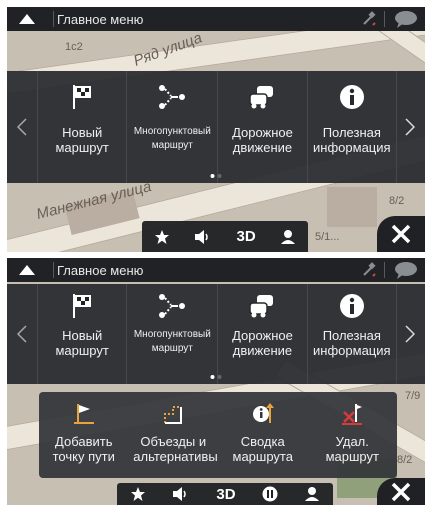 This screenshot has height=505, width=425. I want to click on route-summary-icon, so click(263, 415).